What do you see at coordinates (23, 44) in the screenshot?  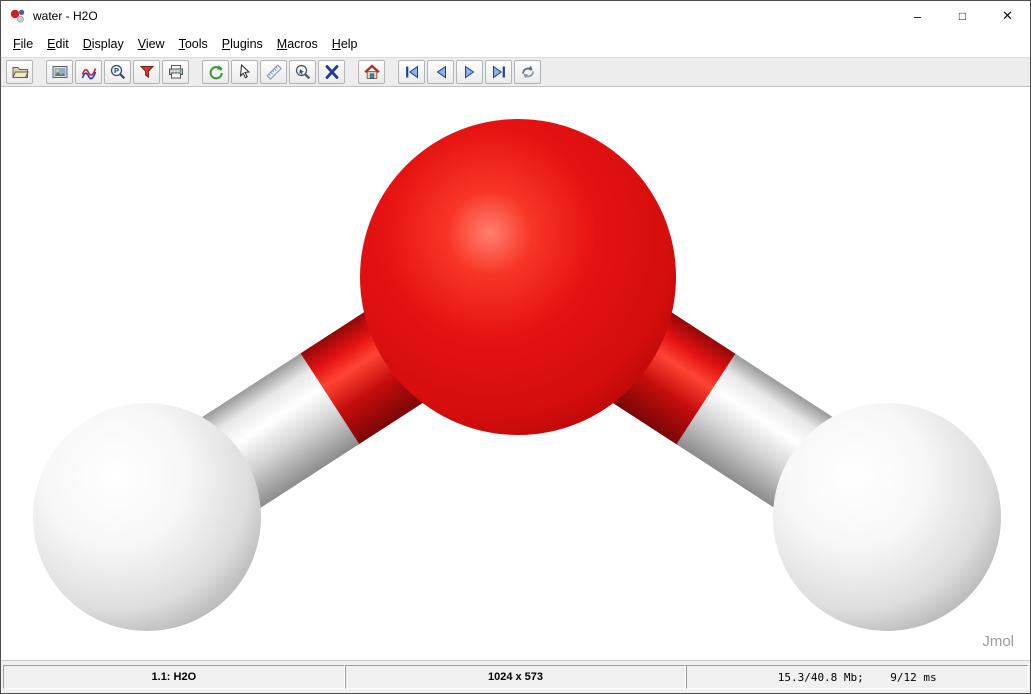 I see `menu-file: File` at bounding box center [23, 44].